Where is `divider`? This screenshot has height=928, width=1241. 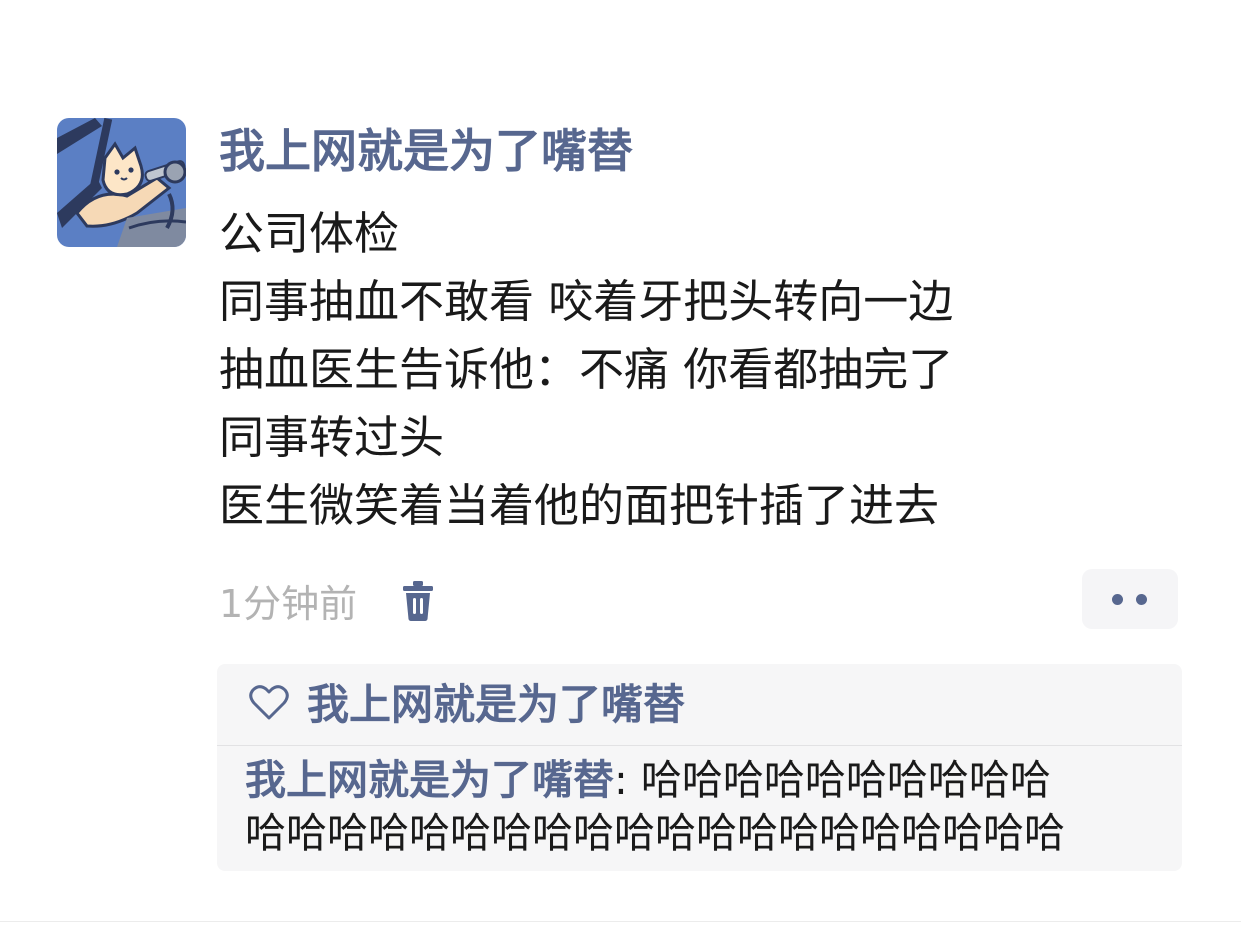 divider is located at coordinates (620, 921).